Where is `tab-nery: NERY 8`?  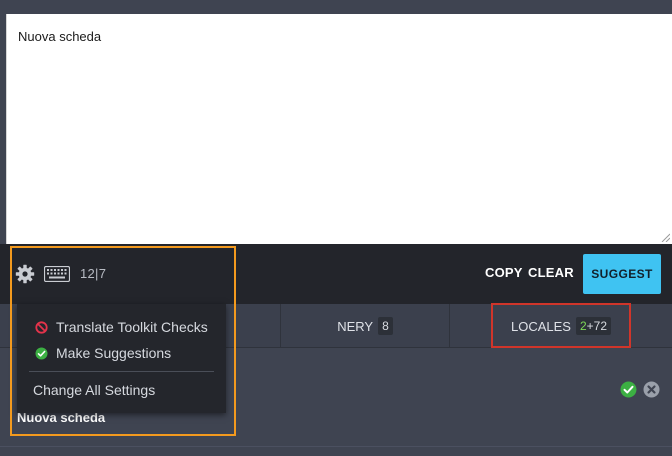
tab-nery: NERY 8 is located at coordinates (364, 326).